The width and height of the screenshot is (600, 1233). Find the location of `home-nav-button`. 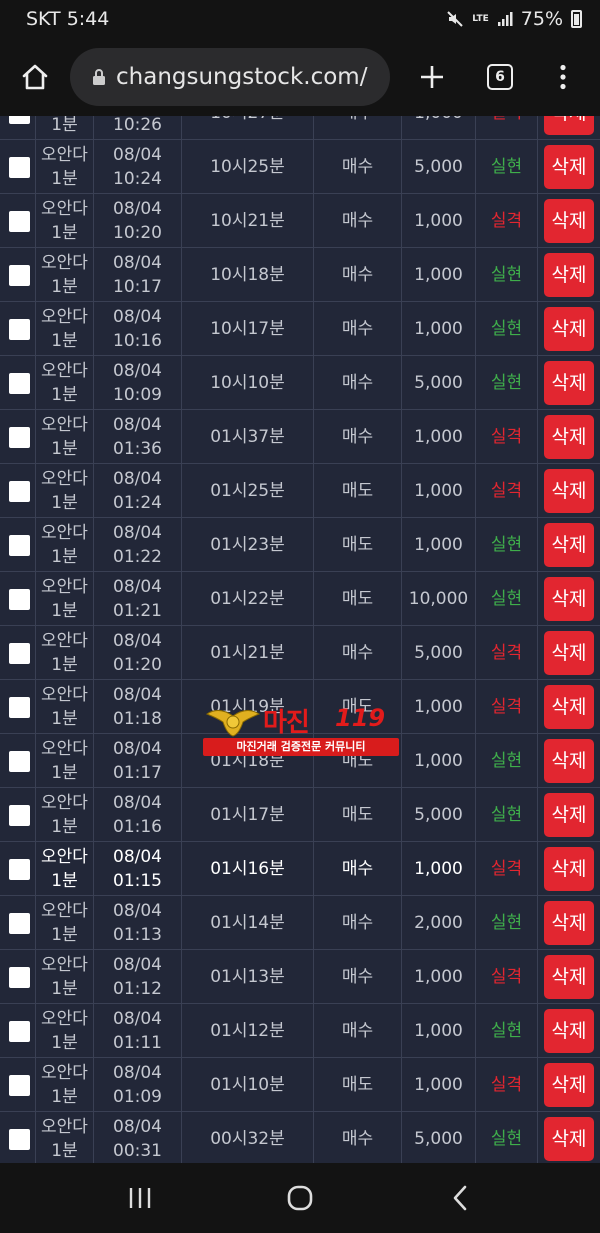

home-nav-button is located at coordinates (300, 1198).